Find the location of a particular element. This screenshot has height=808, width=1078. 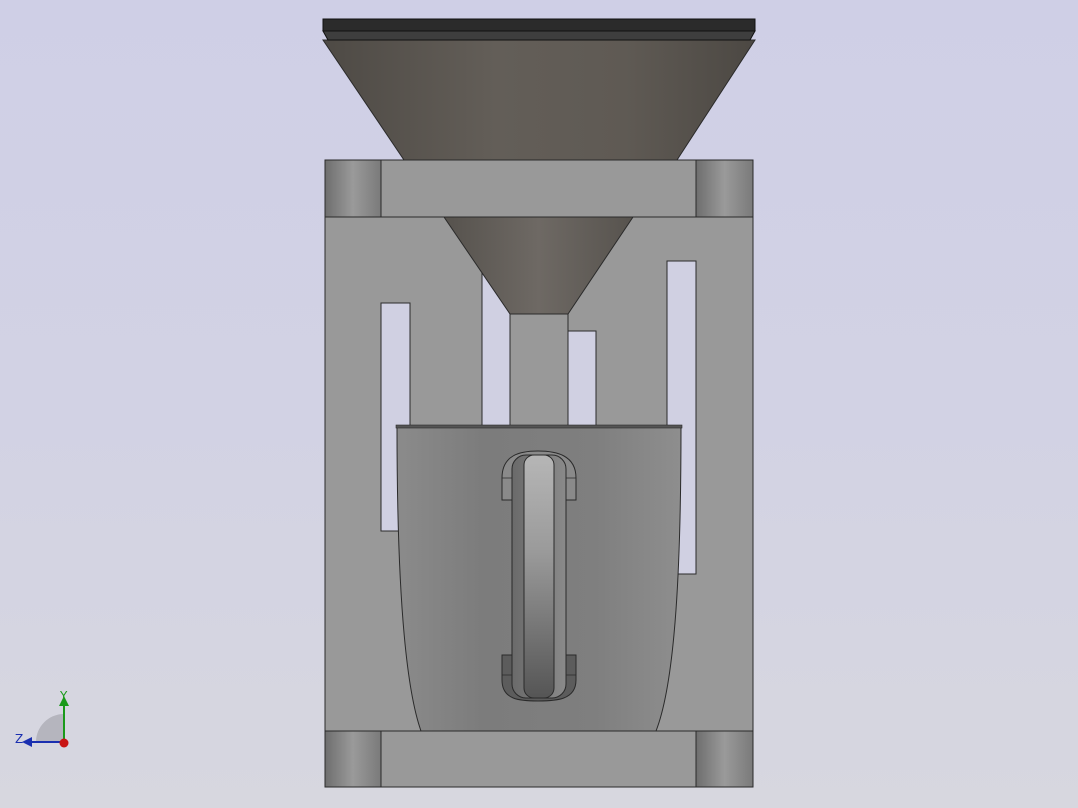

triad-z-label: Z is located at coordinates (19, 739).